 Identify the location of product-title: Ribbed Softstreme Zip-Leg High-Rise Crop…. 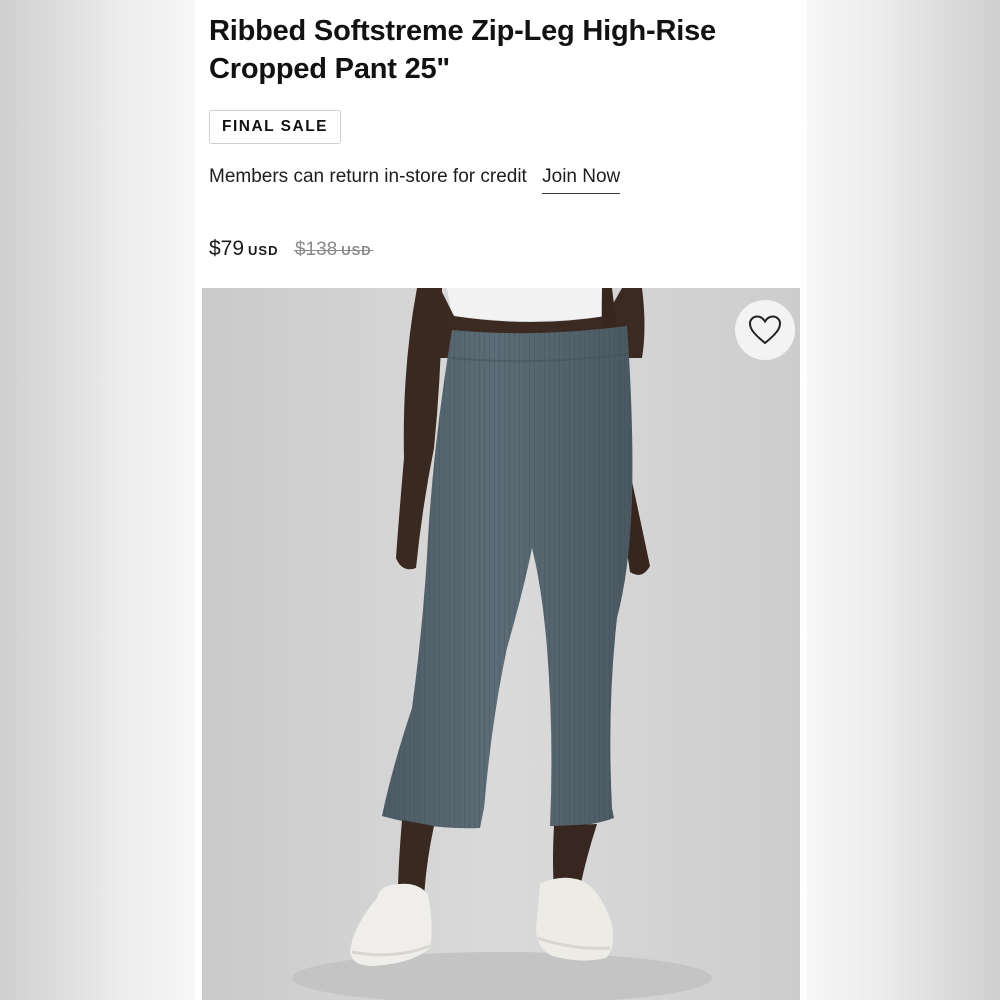
(462, 50).